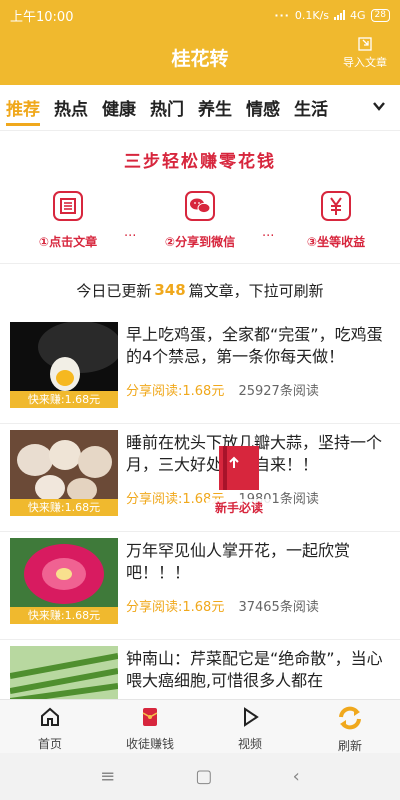 The height and width of the screenshot is (800, 400). Describe the element at coordinates (254, 669) in the screenshot. I see `article-title: 钟南山：芹菜配它是“绝命散”，当心喂大癌细胞,可惜很多人都在` at that location.